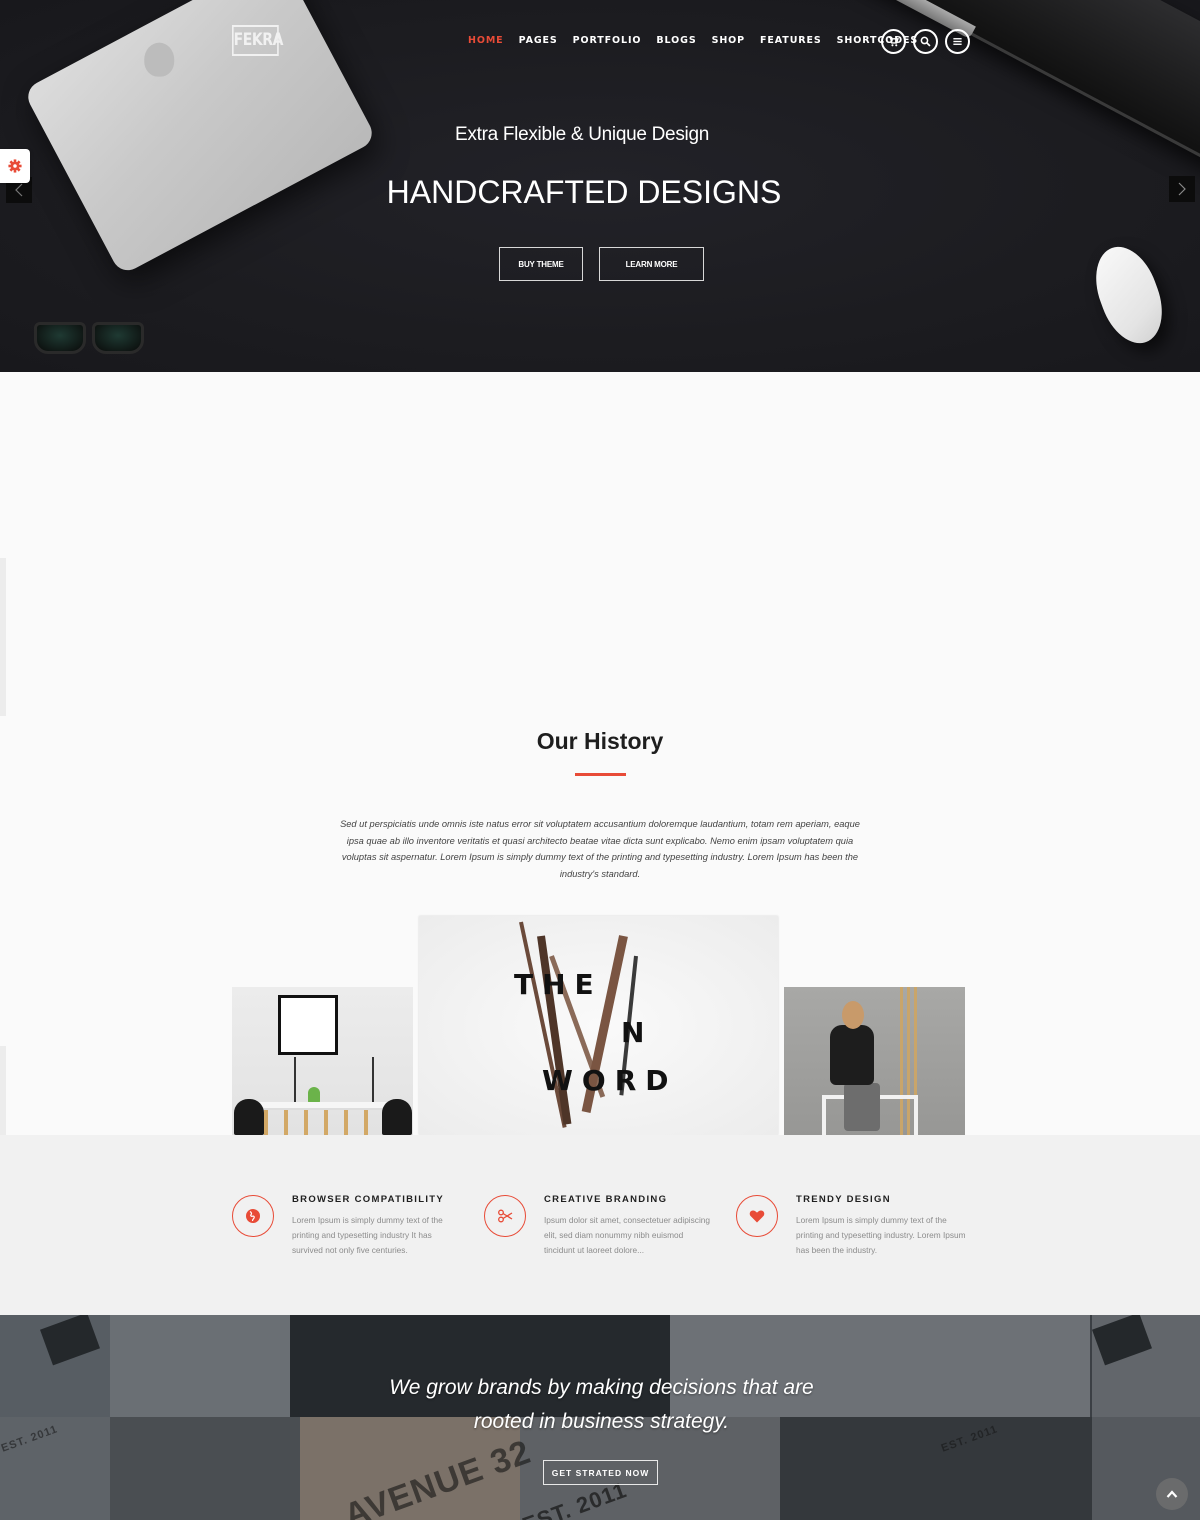 The image size is (1200, 1520). I want to click on person-head, so click(853, 1015).